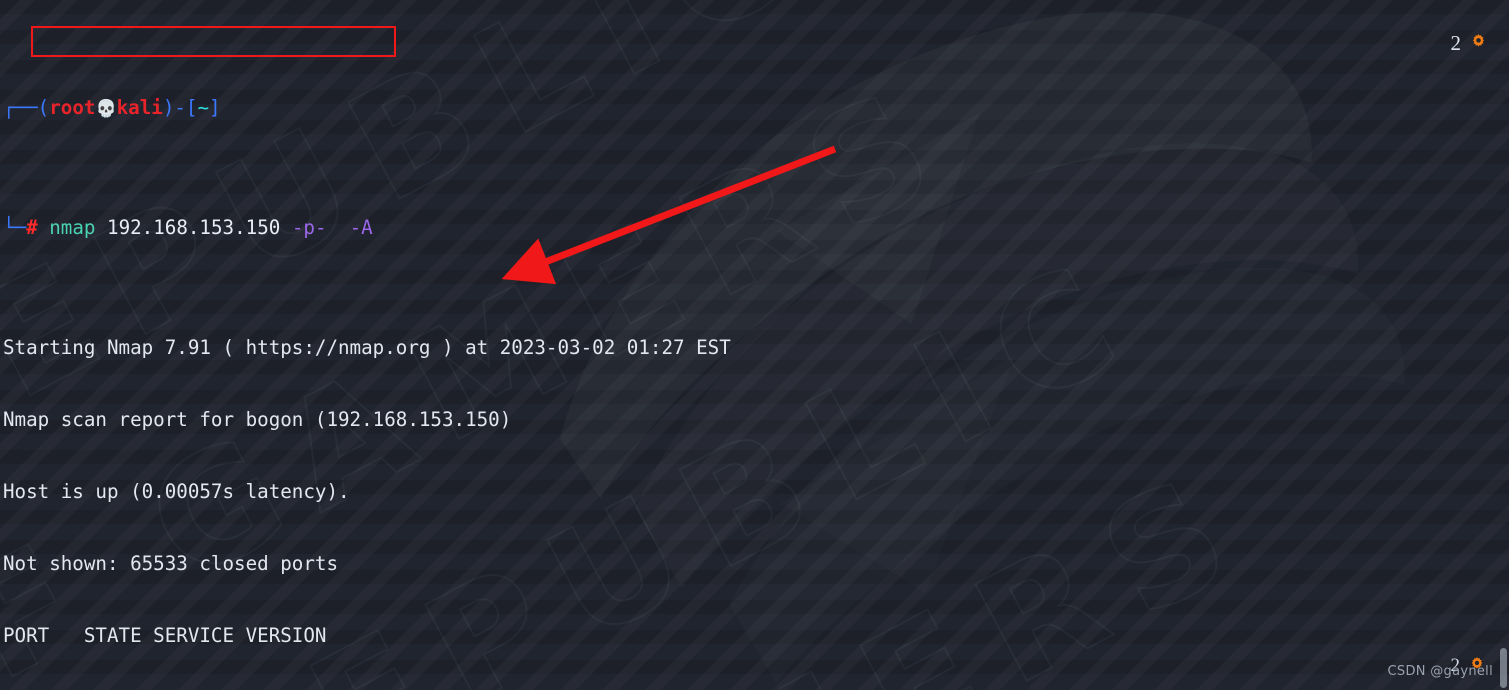 Image resolution: width=1509 pixels, height=690 pixels. I want to click on csdn-watermark: CSDN @gaynell, so click(1440, 671).